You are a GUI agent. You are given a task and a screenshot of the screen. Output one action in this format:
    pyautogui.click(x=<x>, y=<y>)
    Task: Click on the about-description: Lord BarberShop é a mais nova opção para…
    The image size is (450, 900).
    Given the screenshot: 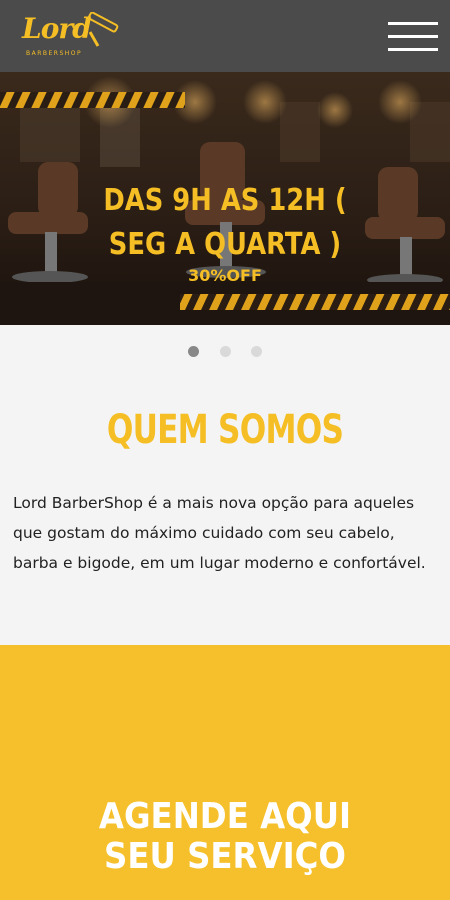 What is the action you would take?
    pyautogui.click(x=219, y=533)
    